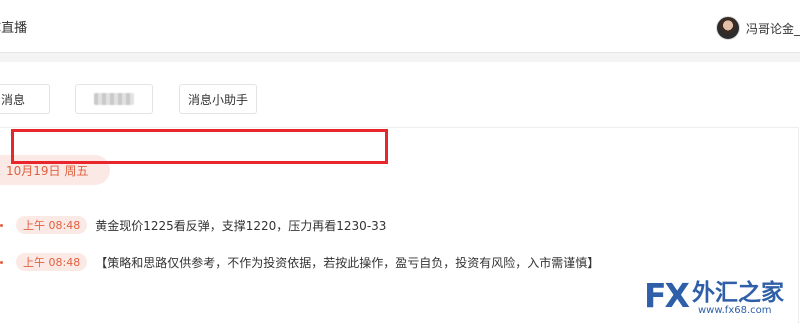 This screenshot has width=800, height=323. I want to click on logo-name: 外汇之家, so click(738, 293).